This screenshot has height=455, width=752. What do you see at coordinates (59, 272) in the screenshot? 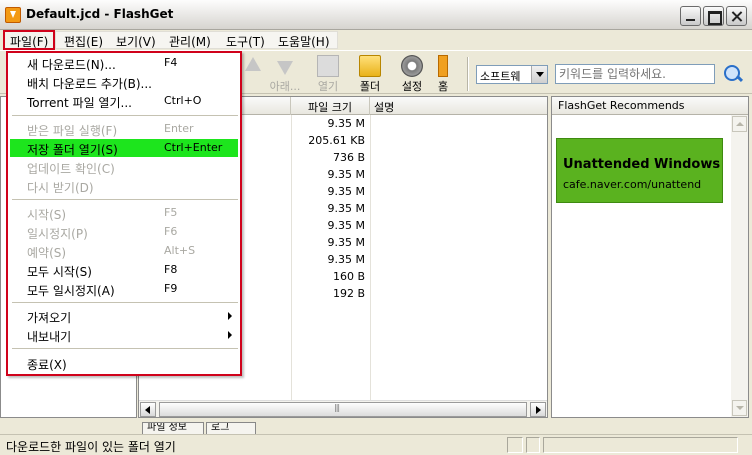
I see `menu-item-label: 모두 시작(S)` at bounding box center [59, 272].